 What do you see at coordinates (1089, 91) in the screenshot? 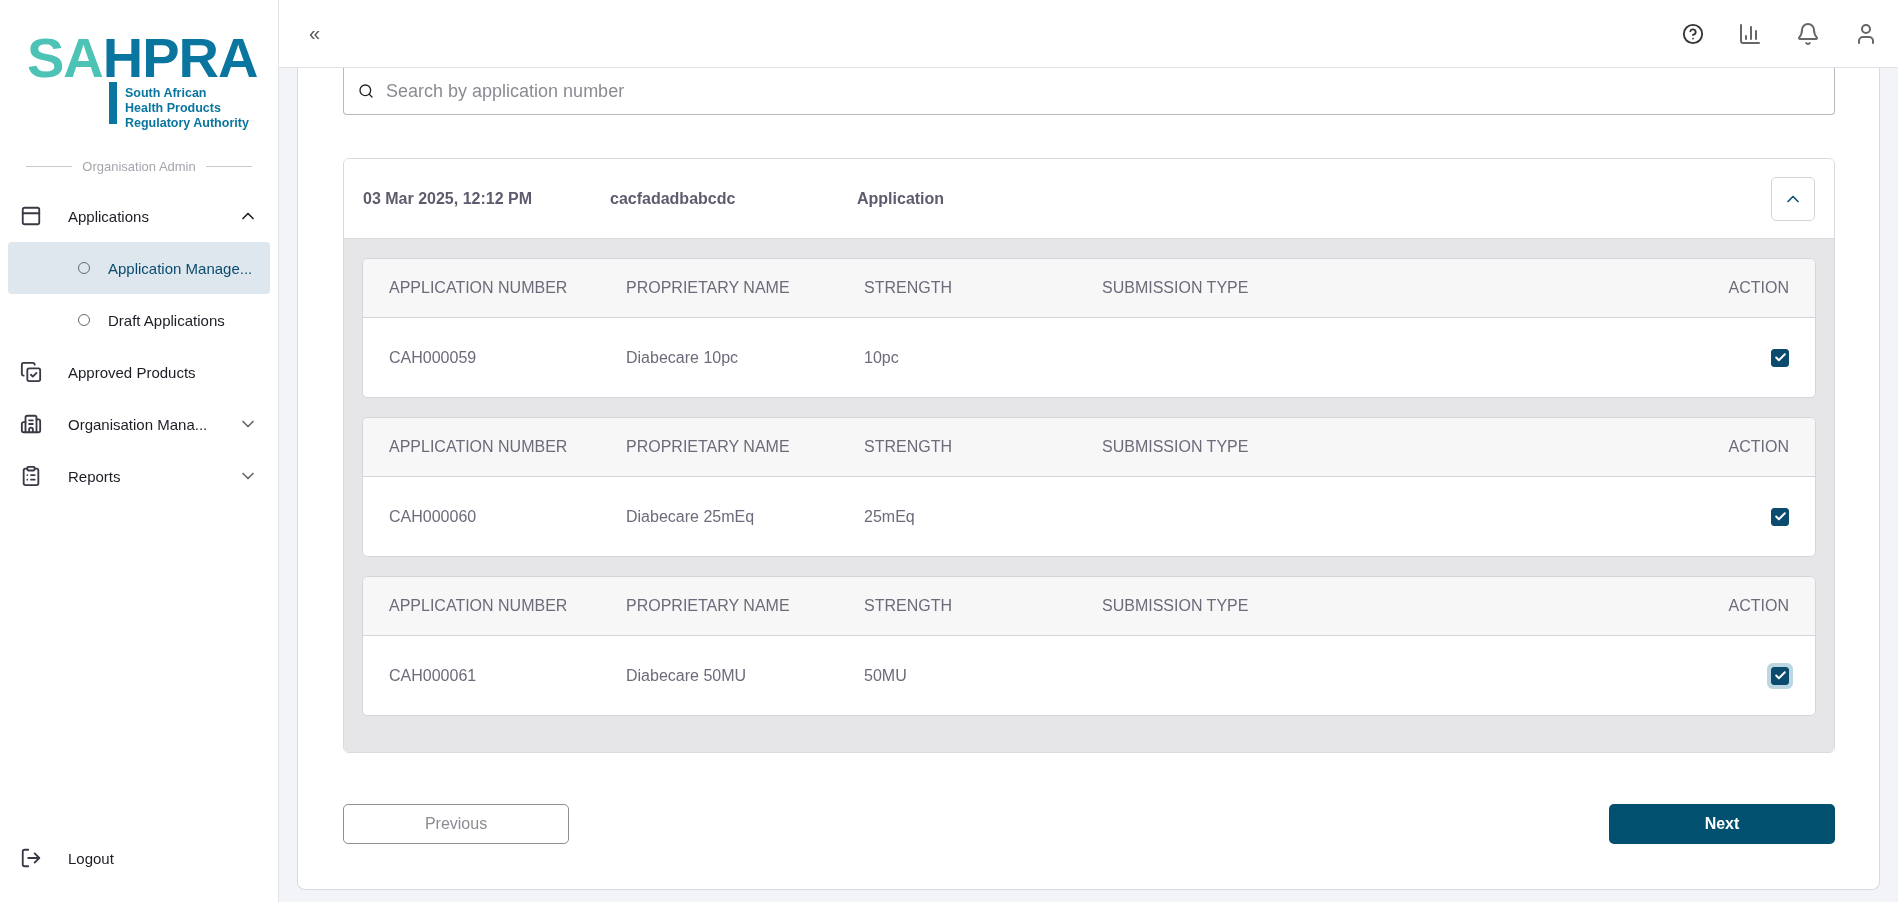
I see `search-field: Search by application number` at bounding box center [1089, 91].